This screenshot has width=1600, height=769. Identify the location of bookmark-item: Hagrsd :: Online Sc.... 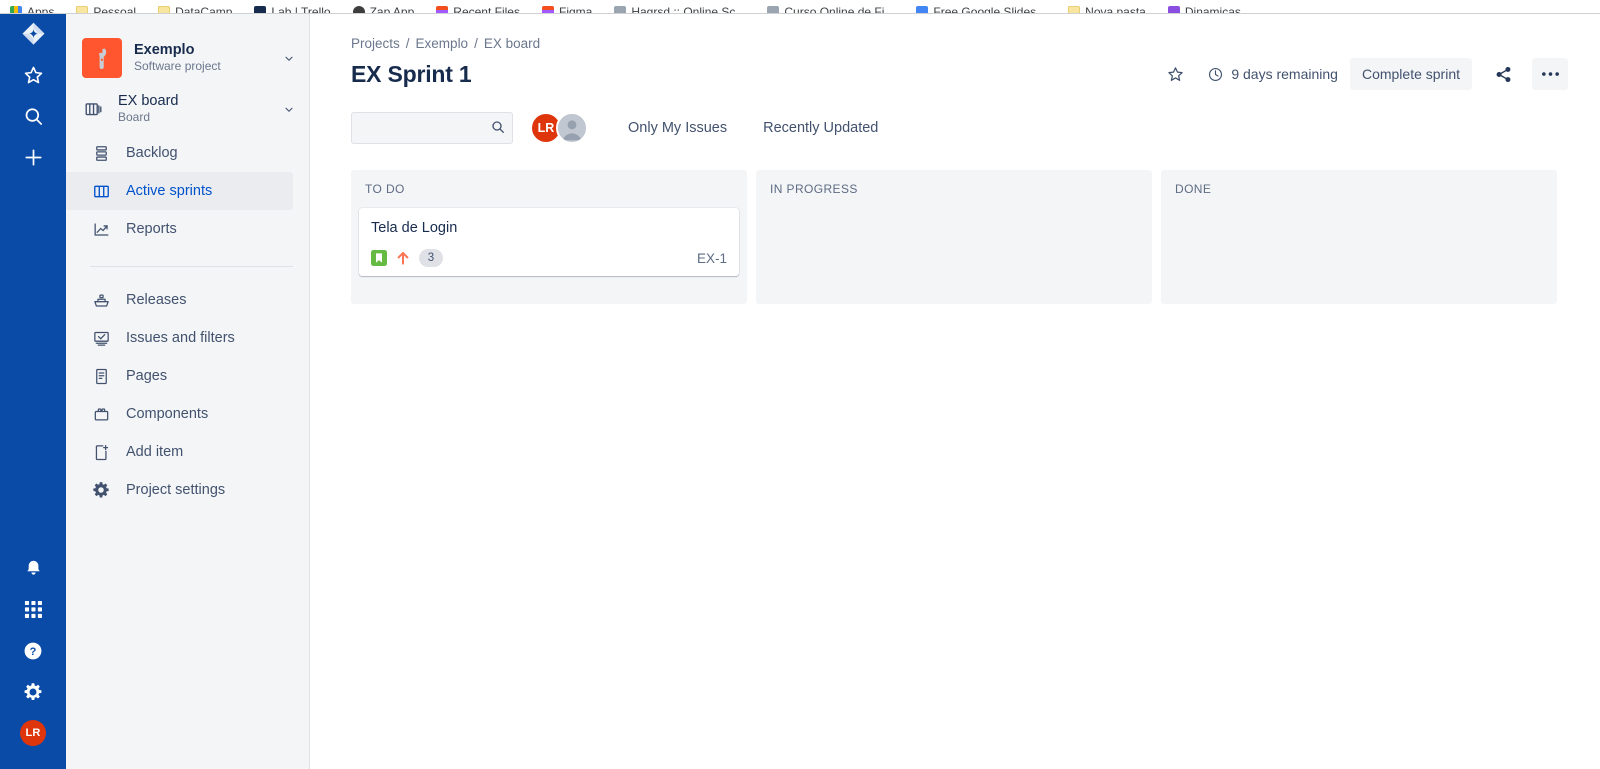
(680, 9).